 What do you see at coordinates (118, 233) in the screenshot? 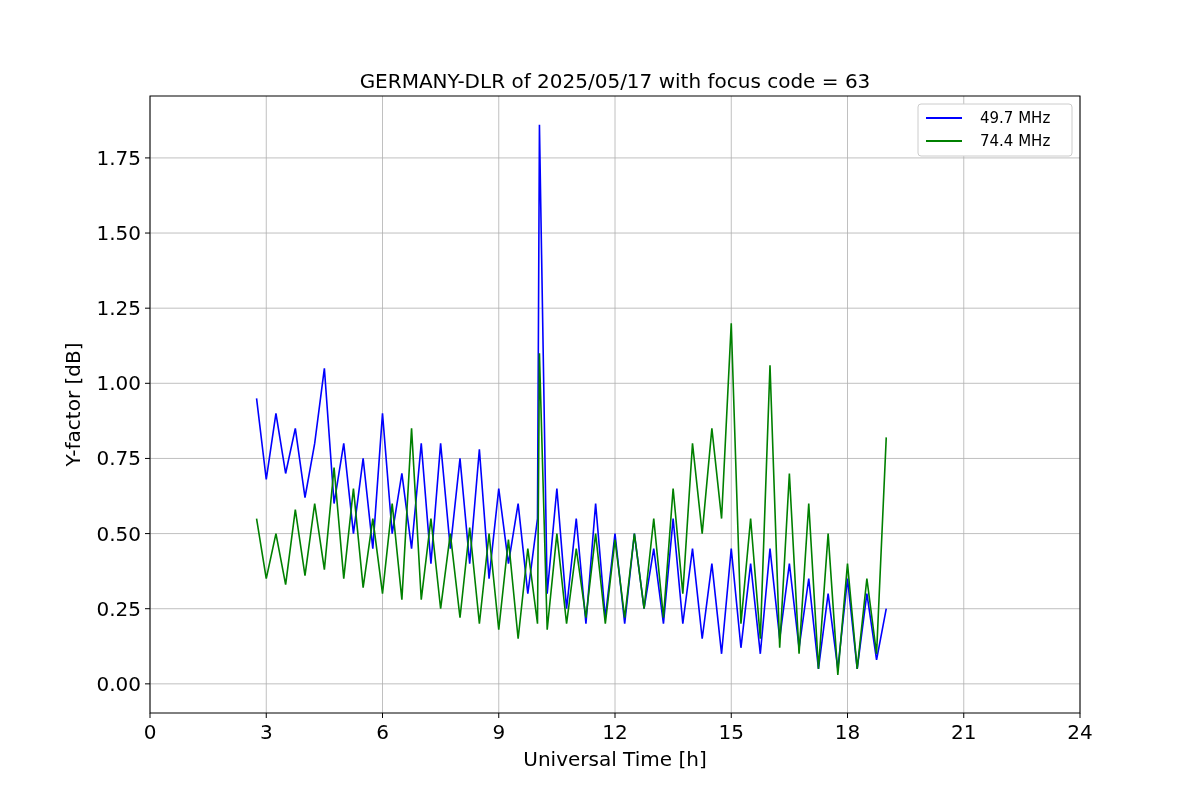
I see `y-tick-label: 1.50` at bounding box center [118, 233].